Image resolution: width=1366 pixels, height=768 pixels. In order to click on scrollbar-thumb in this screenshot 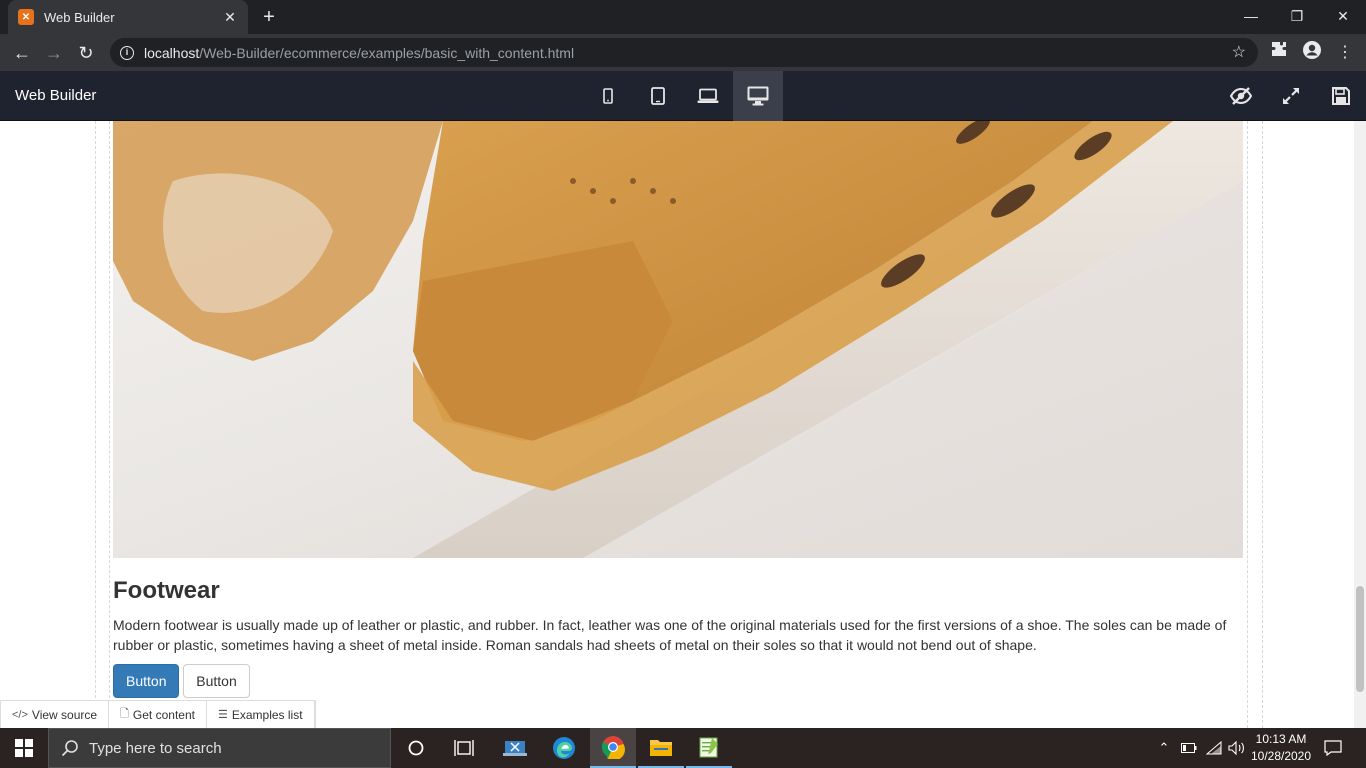, I will do `click(1360, 639)`.